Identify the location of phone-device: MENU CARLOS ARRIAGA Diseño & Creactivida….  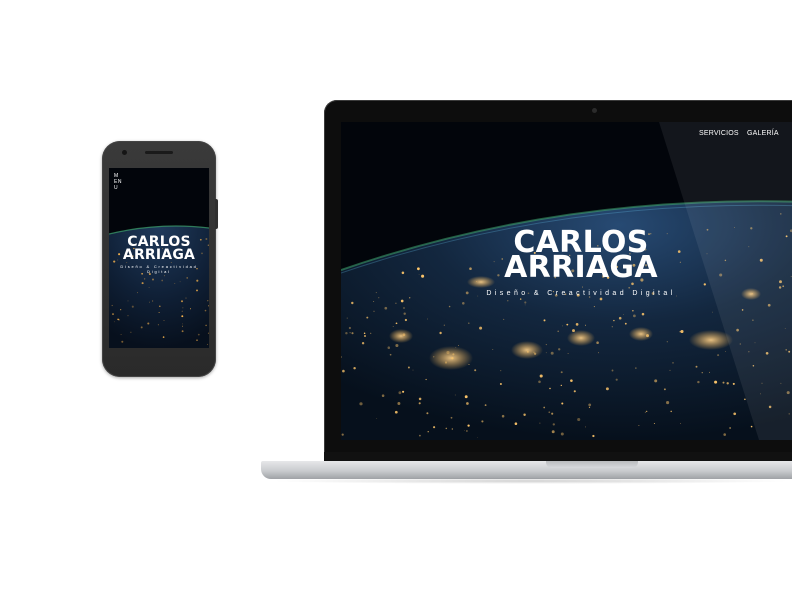
(160, 259).